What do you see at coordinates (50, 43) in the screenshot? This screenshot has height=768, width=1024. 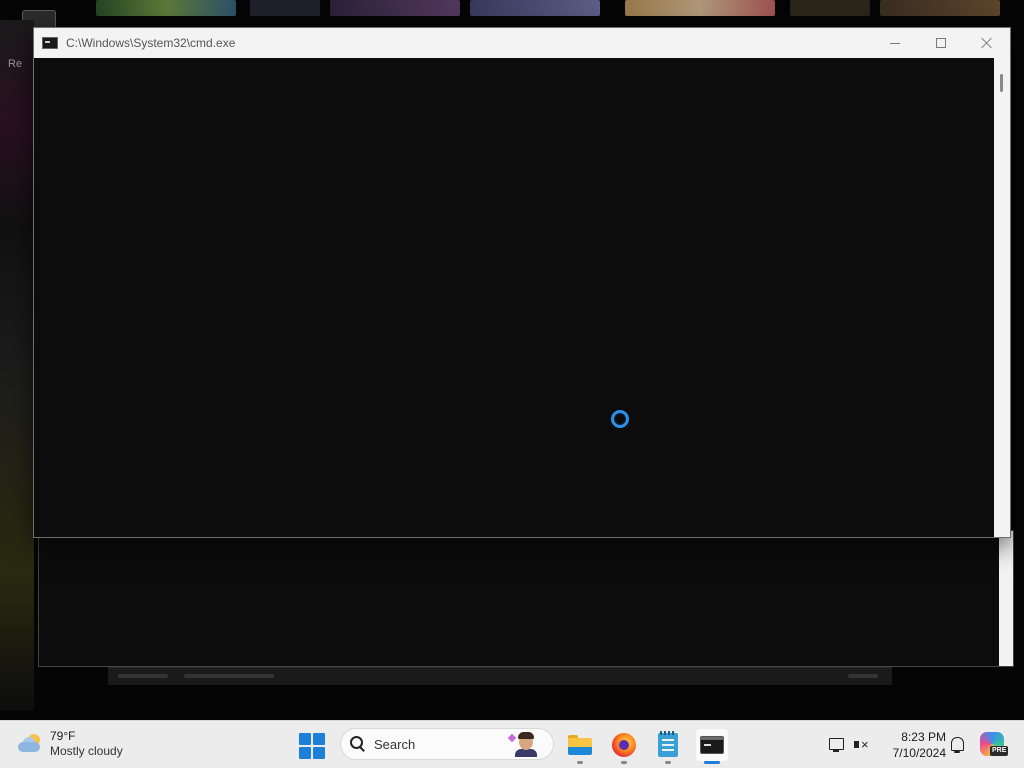 I see `cmd-app-icon` at bounding box center [50, 43].